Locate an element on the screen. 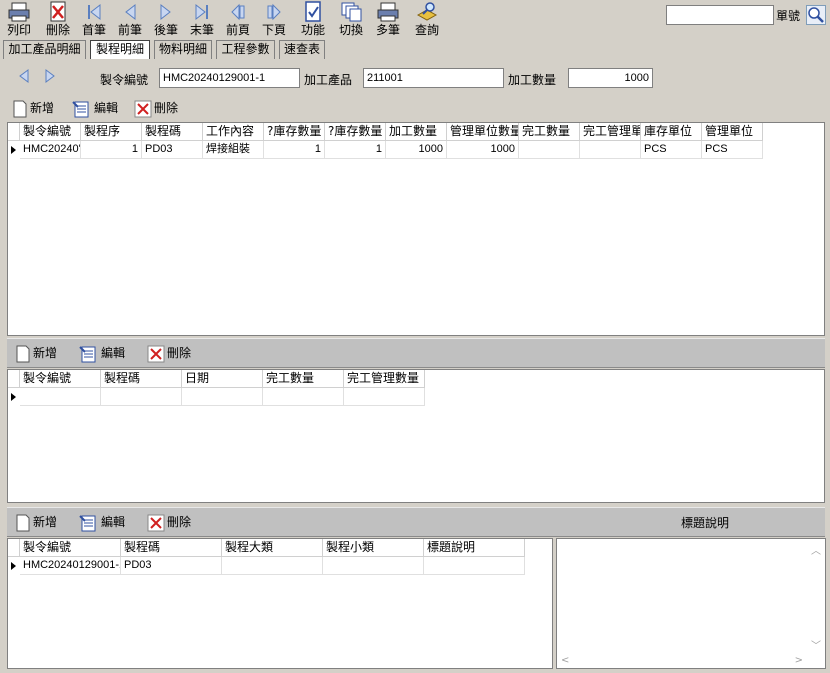  column-header: 完工管理單 is located at coordinates (610, 132).